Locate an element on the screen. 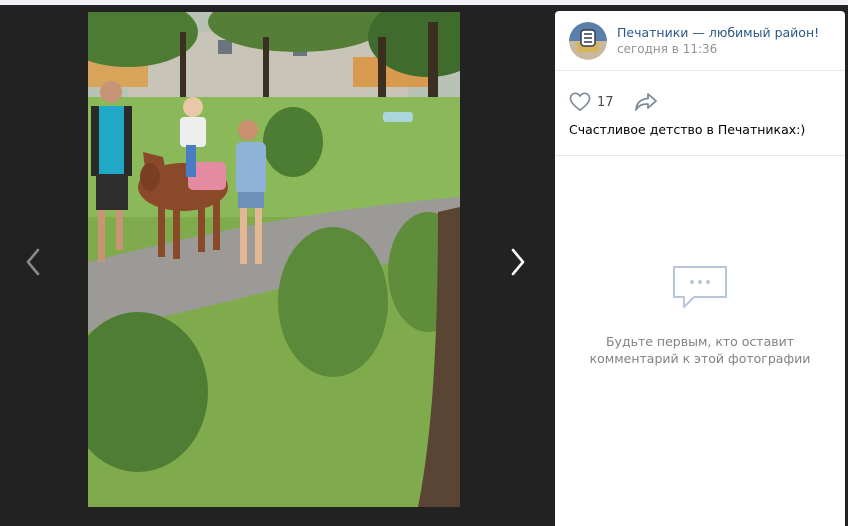 The image size is (848, 526). divider is located at coordinates (700, 155).